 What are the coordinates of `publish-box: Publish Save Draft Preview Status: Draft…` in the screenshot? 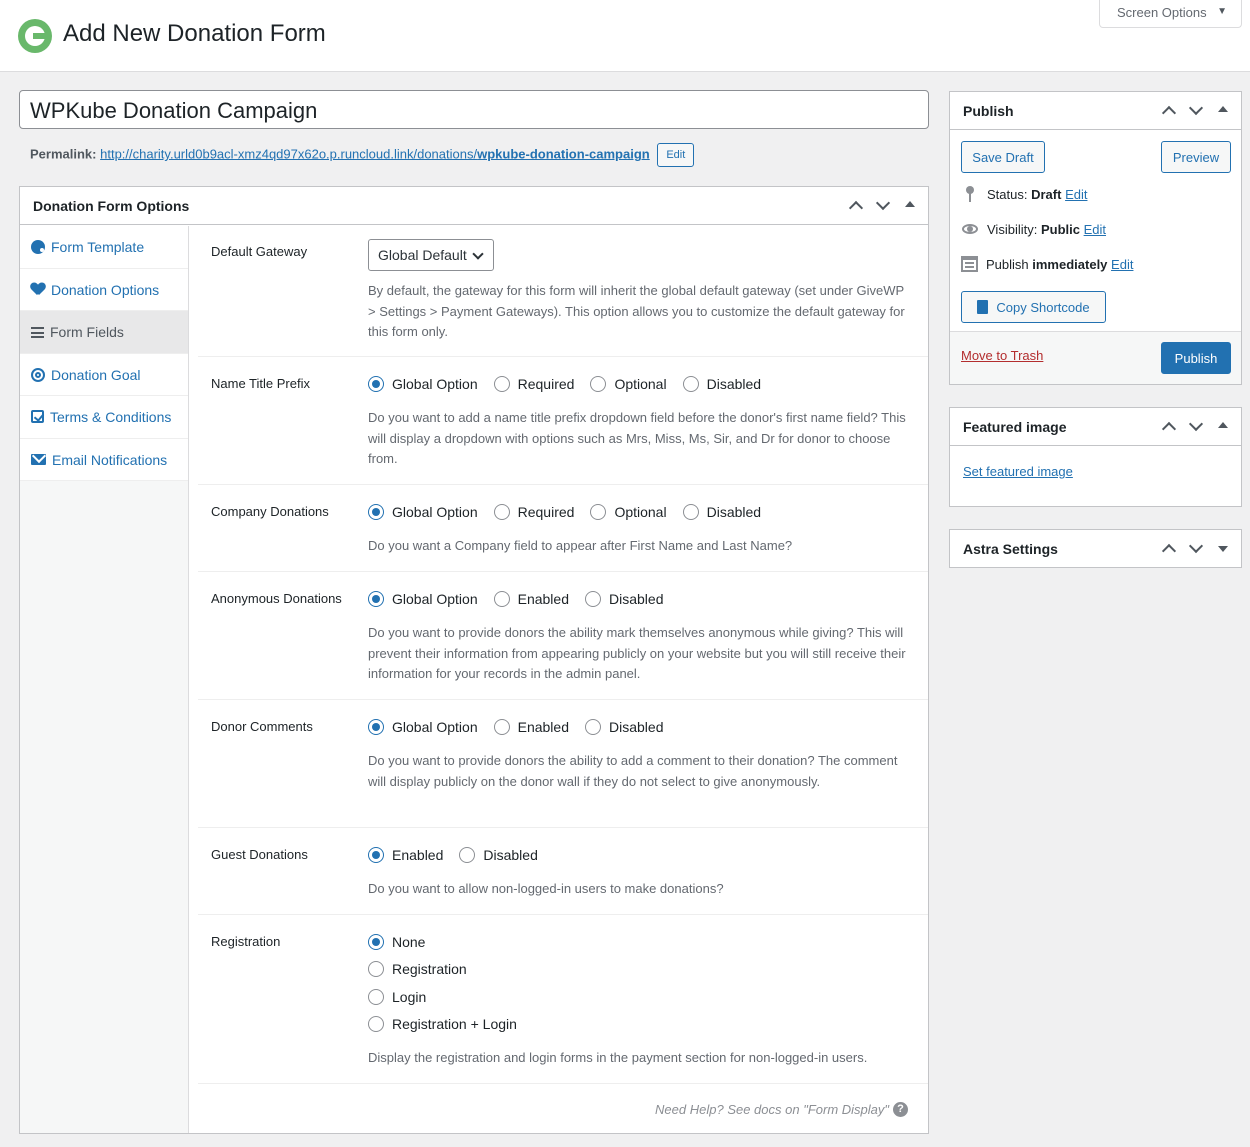 It's located at (1095, 238).